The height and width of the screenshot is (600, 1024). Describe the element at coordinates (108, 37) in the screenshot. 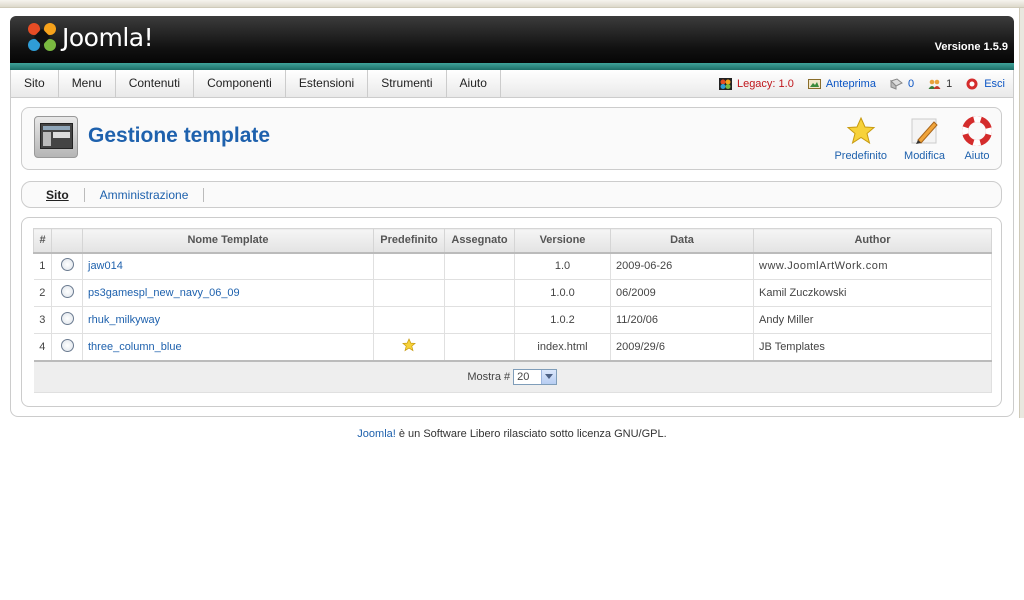

I see `brand-name: Joomla!` at that location.